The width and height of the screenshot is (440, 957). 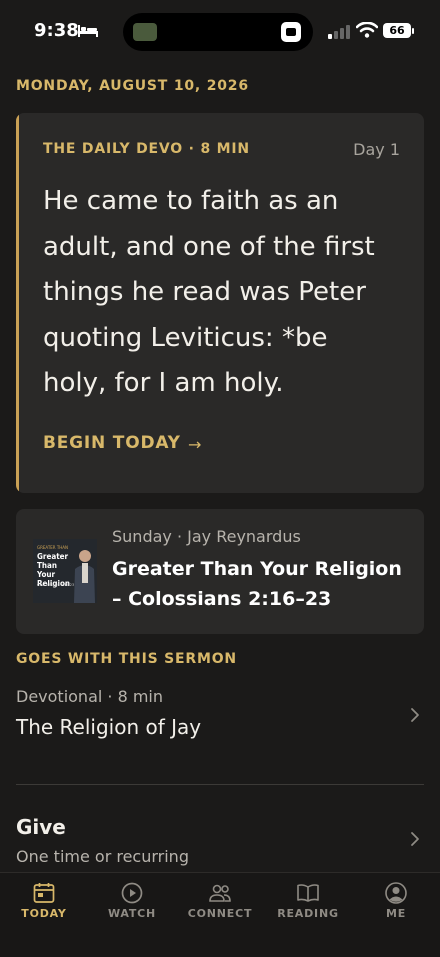 I want to click on calendar-icon, so click(x=44, y=893).